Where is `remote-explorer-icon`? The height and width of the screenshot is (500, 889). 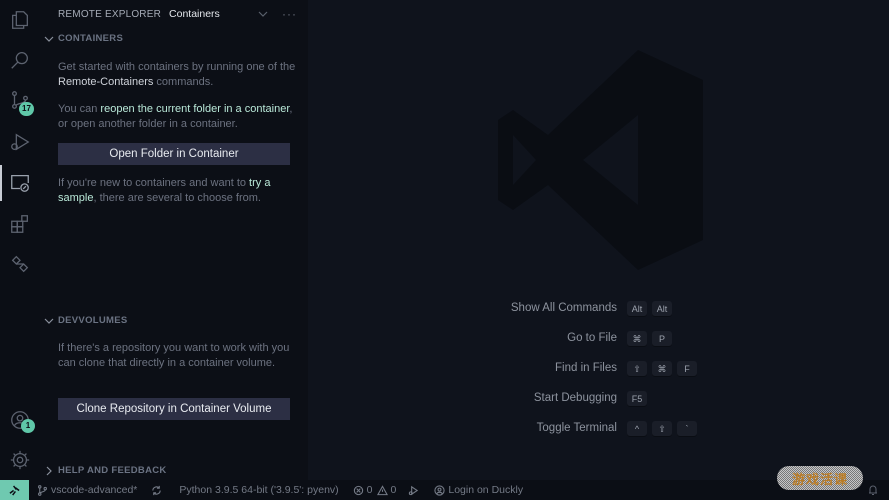
remote-explorer-icon is located at coordinates (20, 183).